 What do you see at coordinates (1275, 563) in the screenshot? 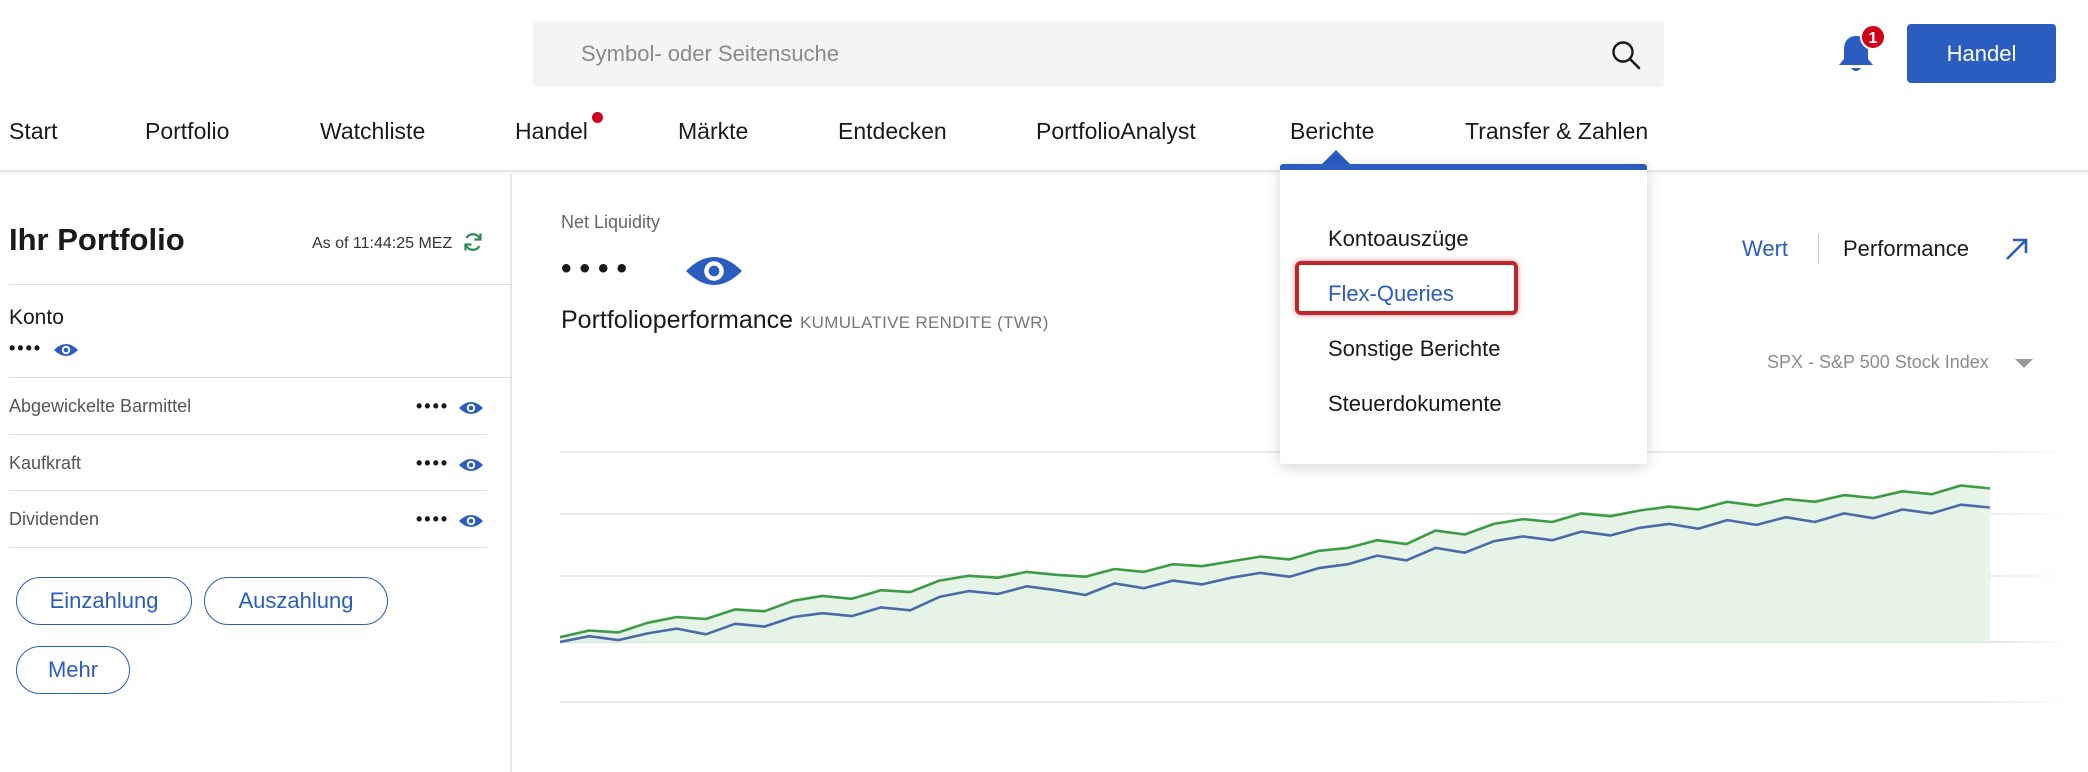
I see `portfolio-area` at bounding box center [1275, 563].